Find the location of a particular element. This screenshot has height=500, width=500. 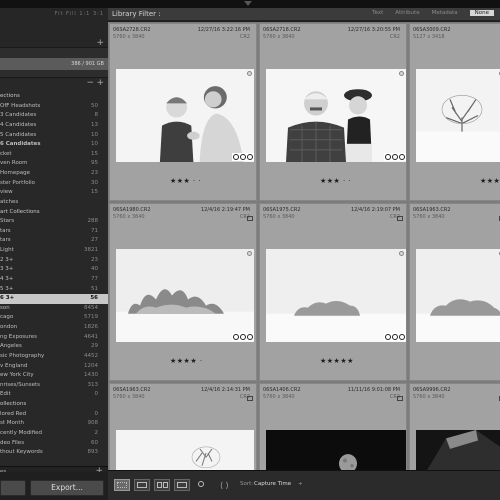

sort-caret-icon: ÷ is located at coordinates (300, 484).